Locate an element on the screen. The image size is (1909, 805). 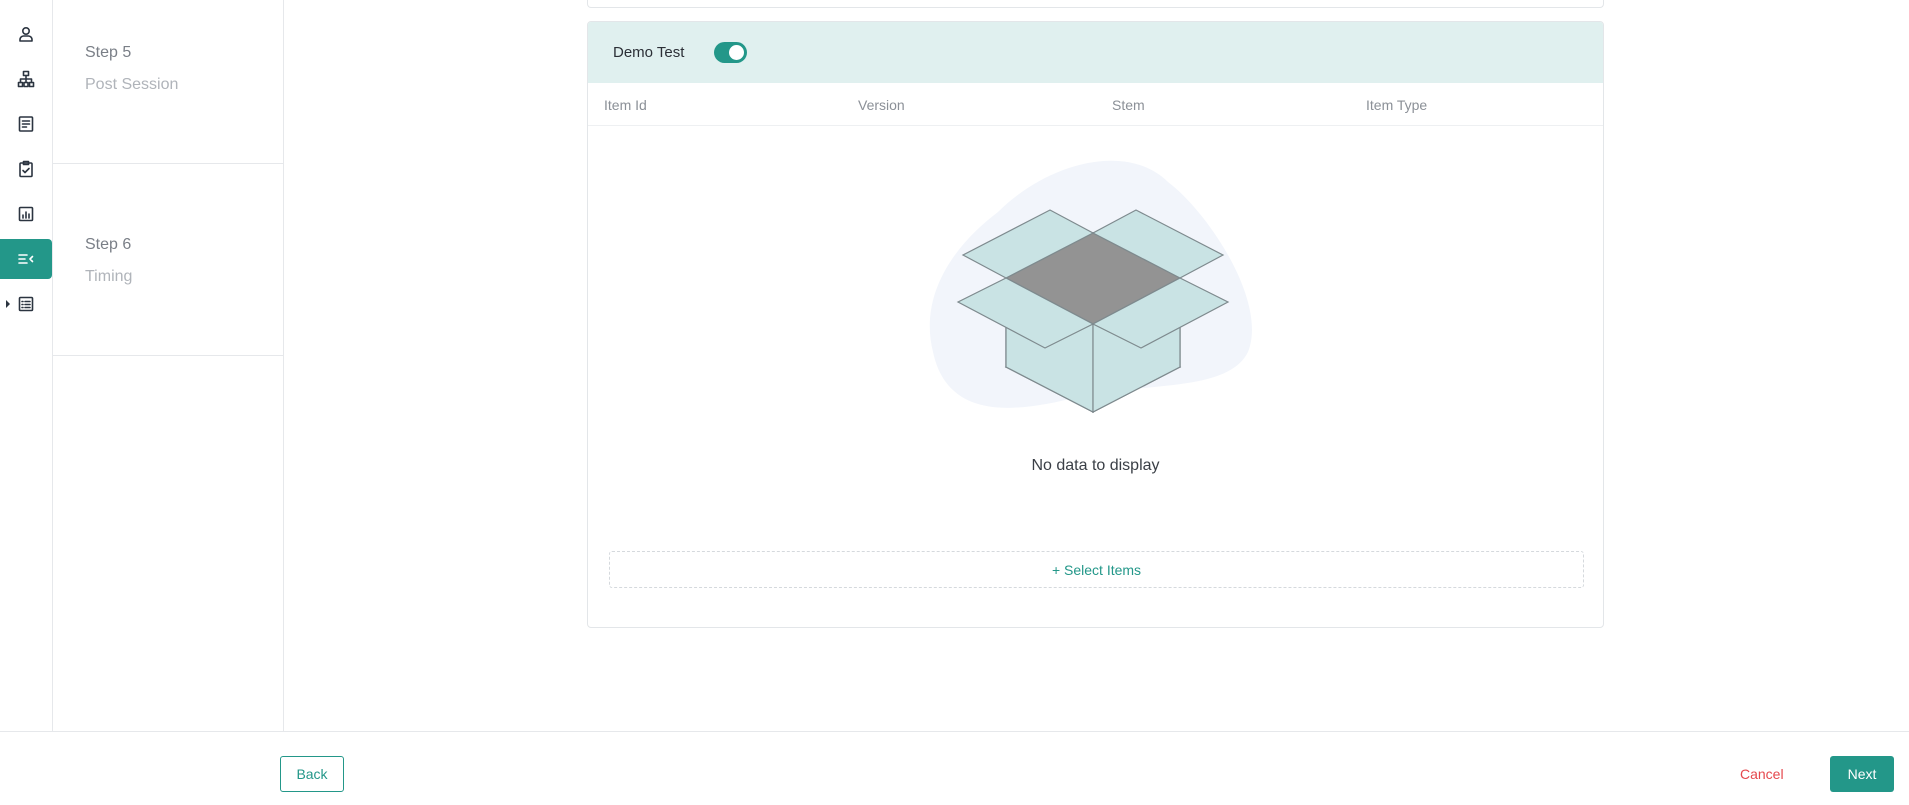
step-name: Timing is located at coordinates (109, 276).